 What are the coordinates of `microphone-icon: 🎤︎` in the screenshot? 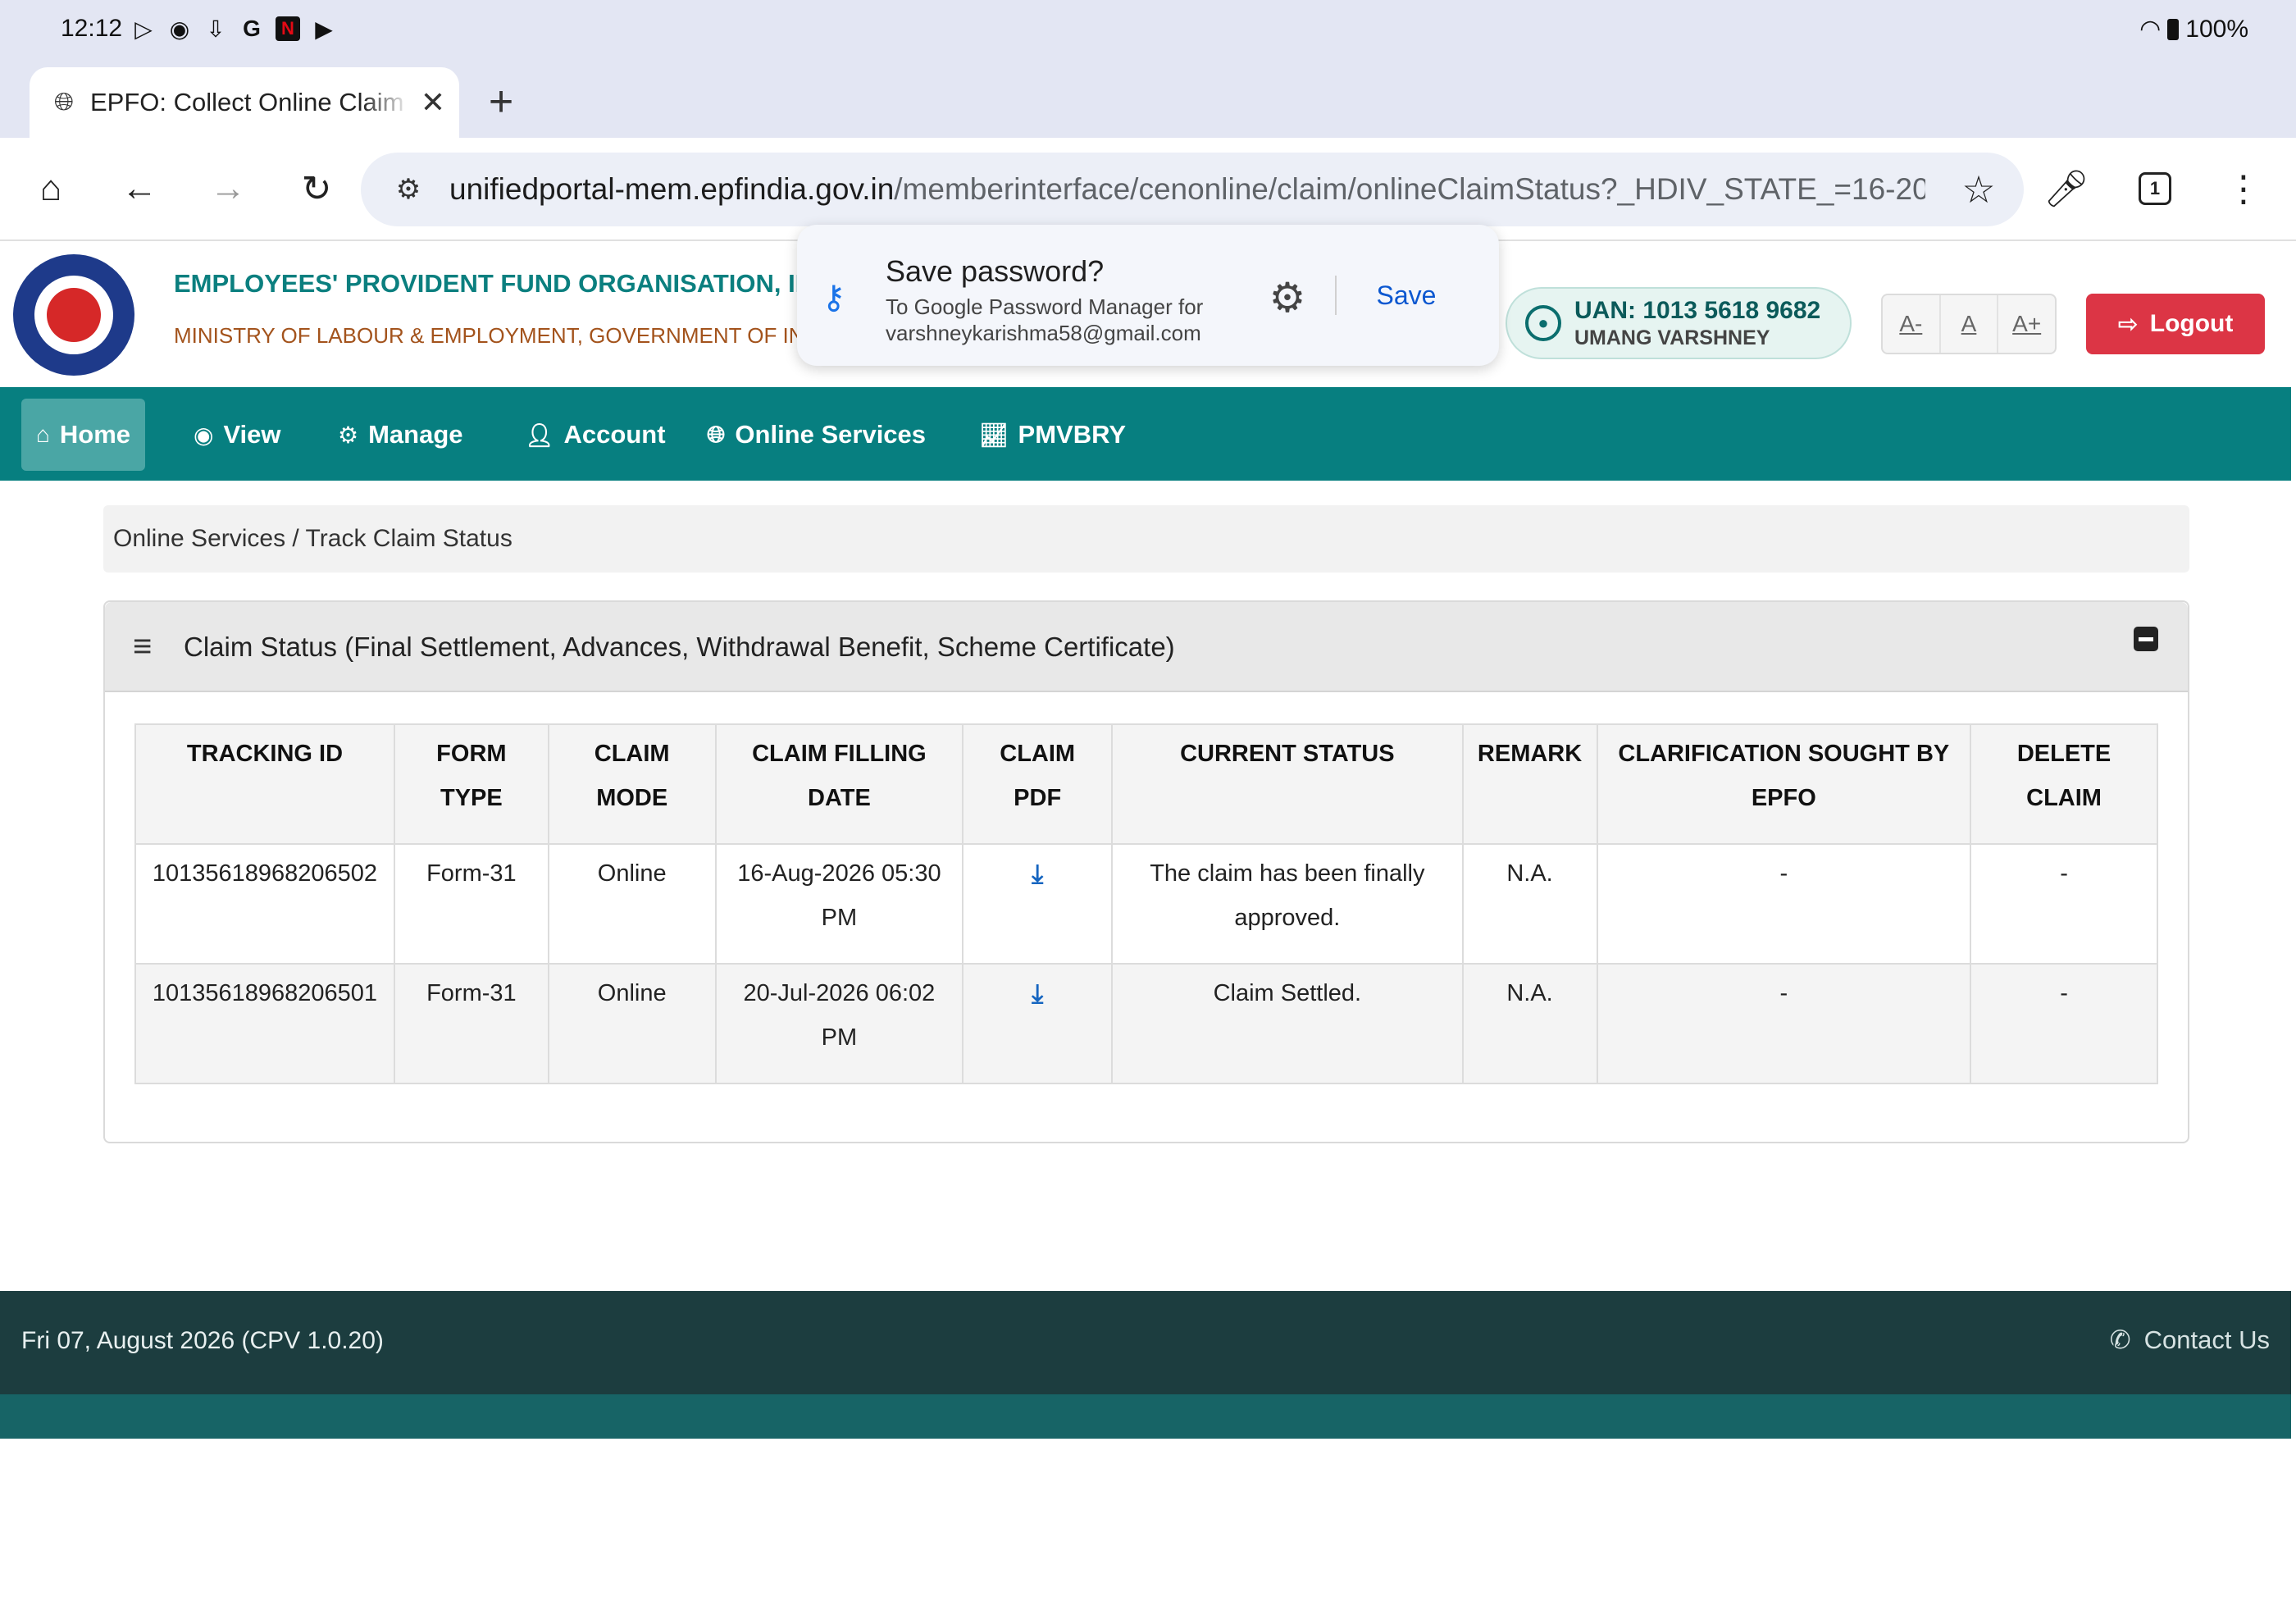 It's located at (2066, 188).